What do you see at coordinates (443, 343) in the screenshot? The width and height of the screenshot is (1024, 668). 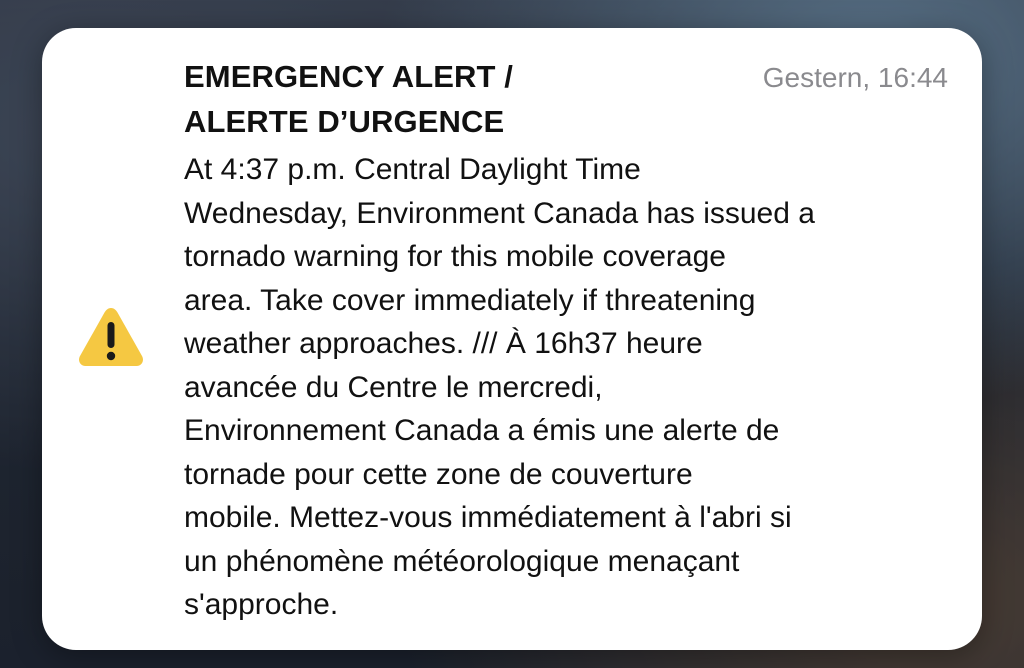 I see `message-line: weather approaches. /// À 16h37 heure` at bounding box center [443, 343].